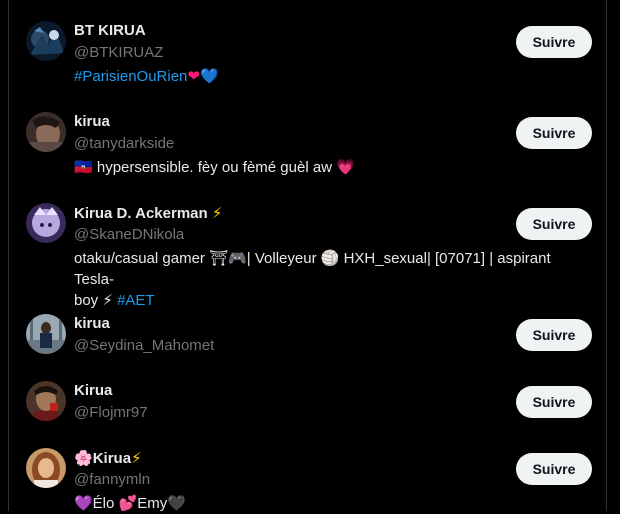 The width and height of the screenshot is (620, 514). What do you see at coordinates (93, 391) in the screenshot?
I see `user-name: Kirua` at bounding box center [93, 391].